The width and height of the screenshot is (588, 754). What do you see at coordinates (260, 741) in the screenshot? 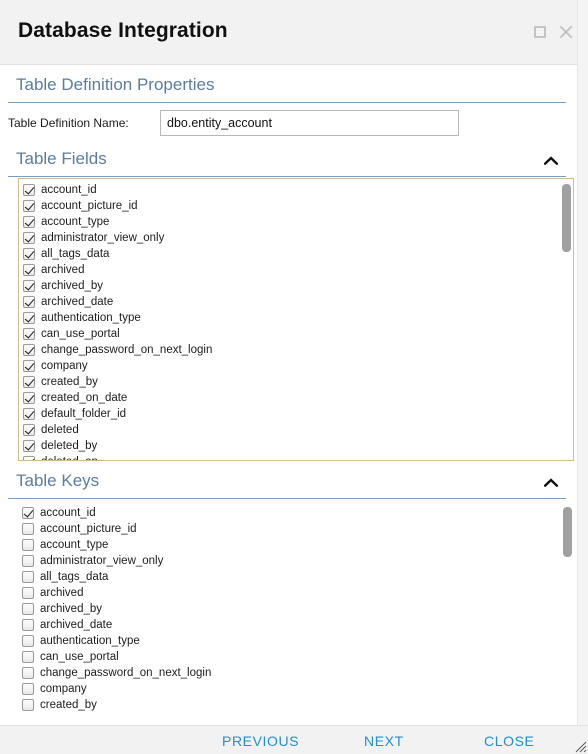
I see `previous-button: PREVIOUS` at bounding box center [260, 741].